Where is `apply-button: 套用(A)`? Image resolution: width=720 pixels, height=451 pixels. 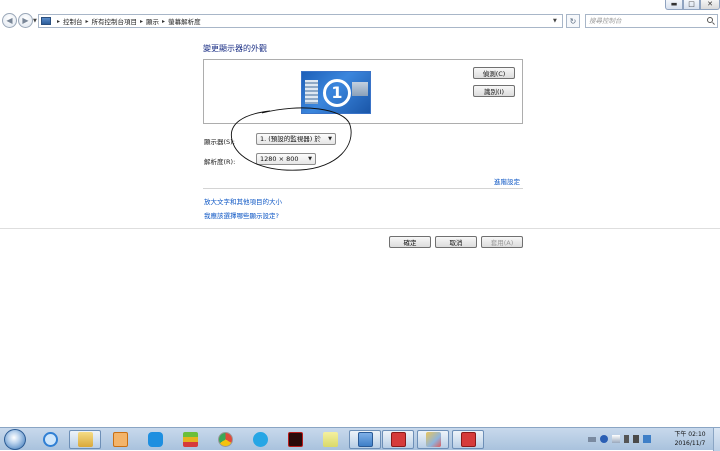
apply-button: 套用(A) is located at coordinates (502, 242).